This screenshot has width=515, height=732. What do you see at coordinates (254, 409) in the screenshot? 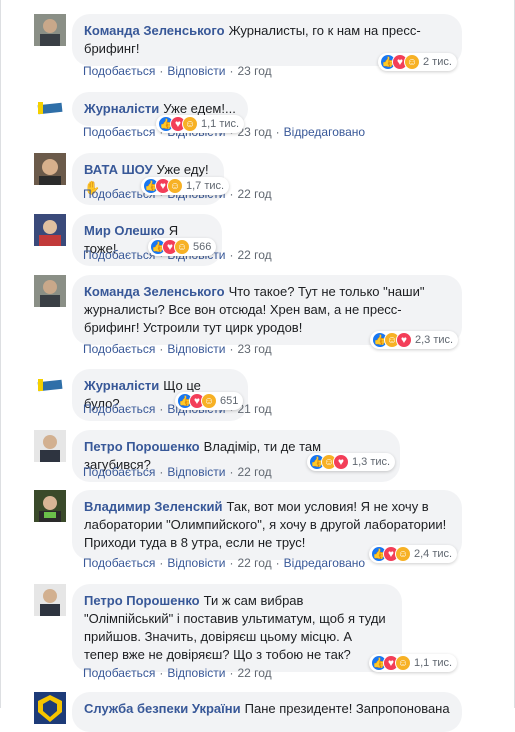
I see `comment-time: 21 год` at bounding box center [254, 409].